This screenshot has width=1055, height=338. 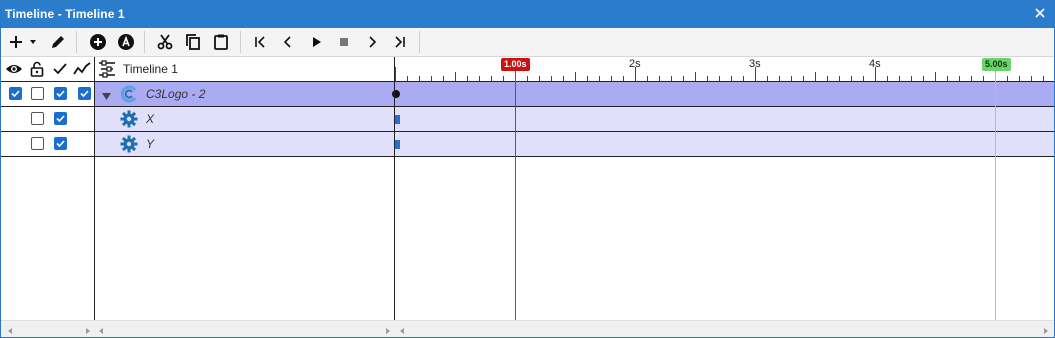 I want to click on scrollbar-row, so click(x=527, y=328).